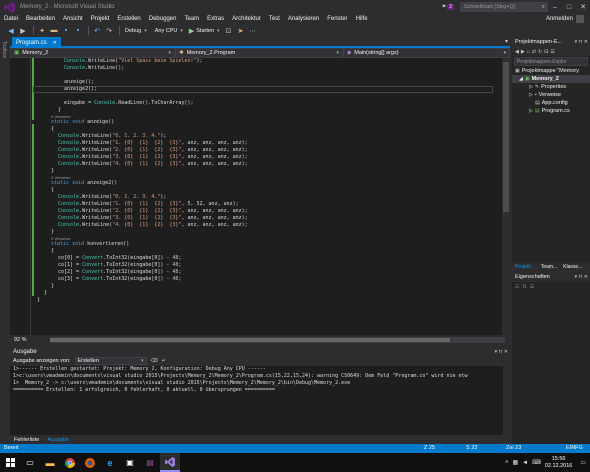  I want to click on toolbox-strip: Toolbox, so click(5, 190).